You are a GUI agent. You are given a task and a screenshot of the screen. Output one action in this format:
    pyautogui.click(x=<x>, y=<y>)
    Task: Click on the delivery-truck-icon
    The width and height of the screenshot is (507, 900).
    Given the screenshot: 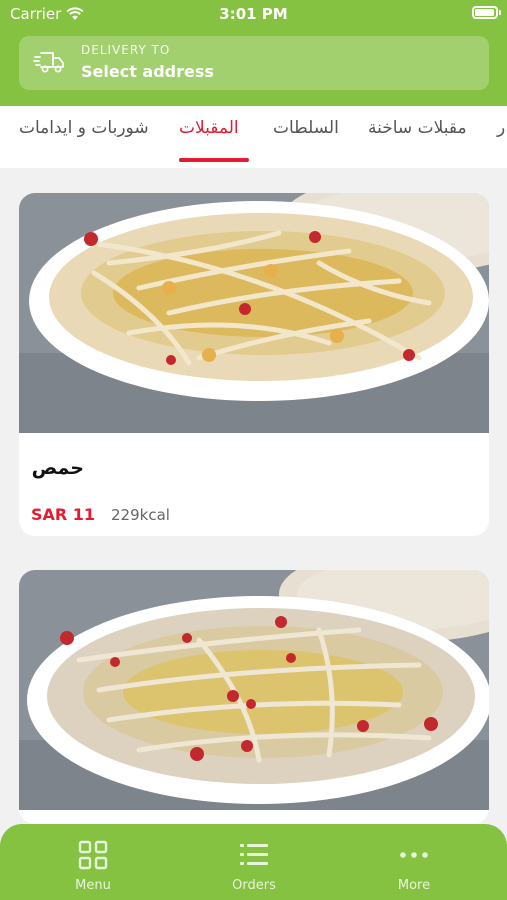 What is the action you would take?
    pyautogui.click(x=48, y=62)
    